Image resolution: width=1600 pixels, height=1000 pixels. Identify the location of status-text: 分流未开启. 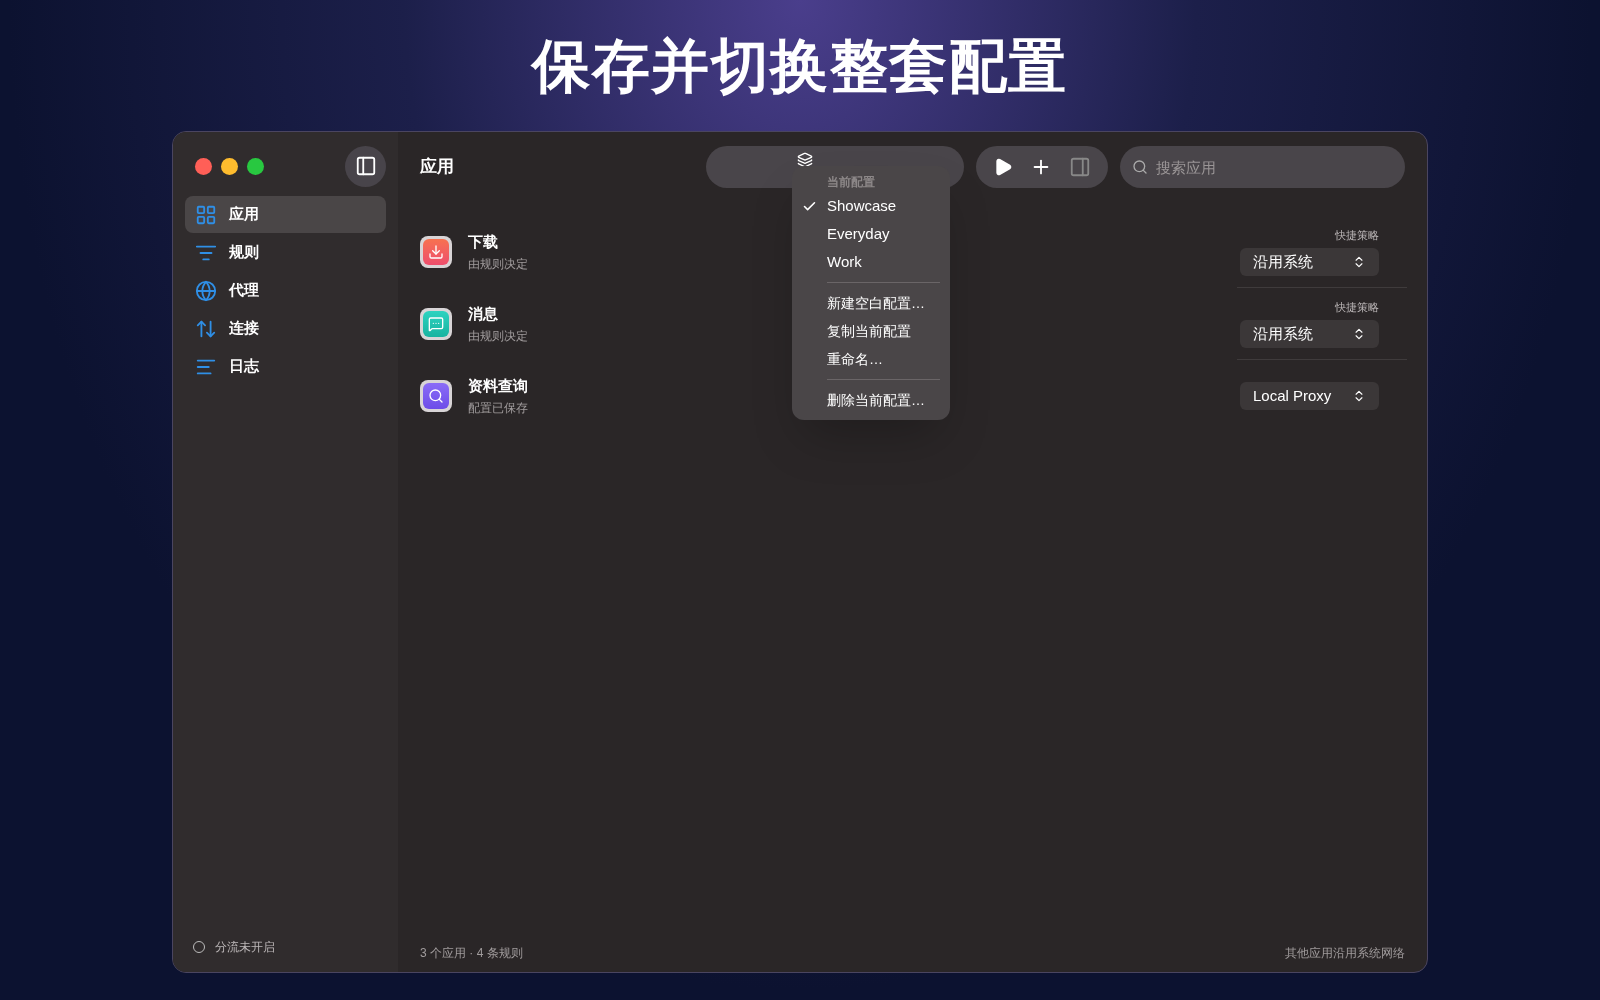
(245, 947).